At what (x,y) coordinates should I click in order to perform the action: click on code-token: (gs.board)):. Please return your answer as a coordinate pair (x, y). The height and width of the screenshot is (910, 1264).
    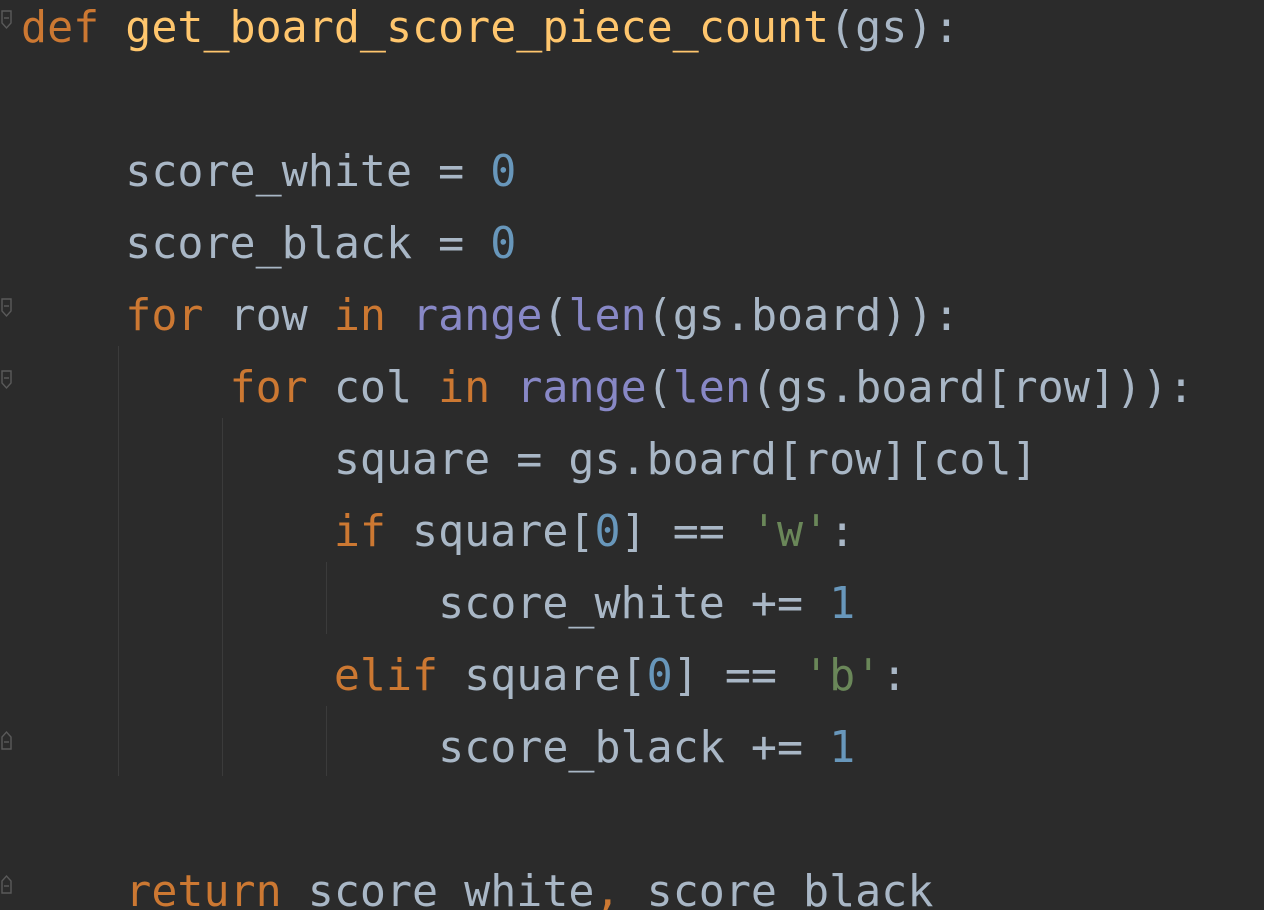
    Looking at the image, I should click on (803, 316).